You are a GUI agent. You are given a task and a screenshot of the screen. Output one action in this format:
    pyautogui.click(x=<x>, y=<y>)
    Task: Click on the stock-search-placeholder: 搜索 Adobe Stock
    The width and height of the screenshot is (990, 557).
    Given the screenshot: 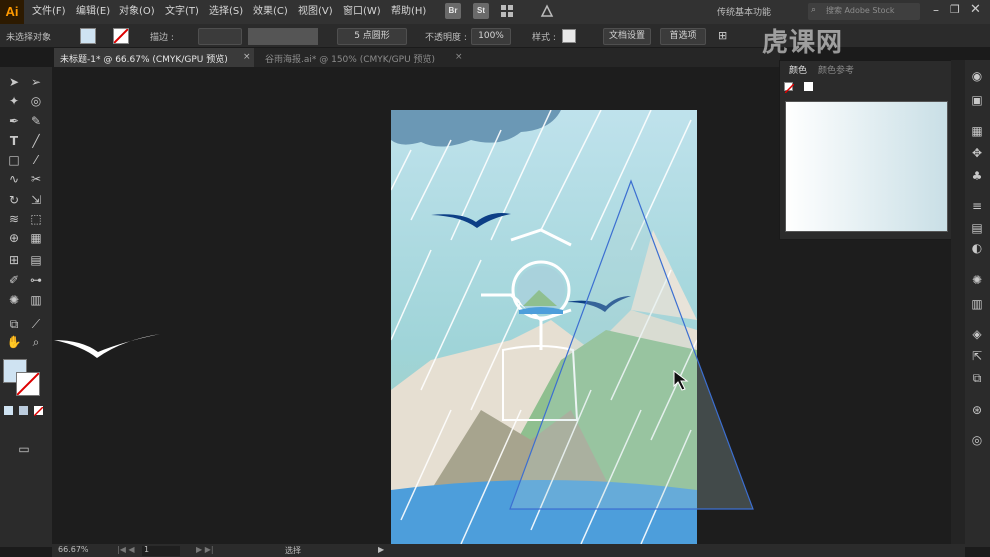 What is the action you would take?
    pyautogui.click(x=860, y=10)
    